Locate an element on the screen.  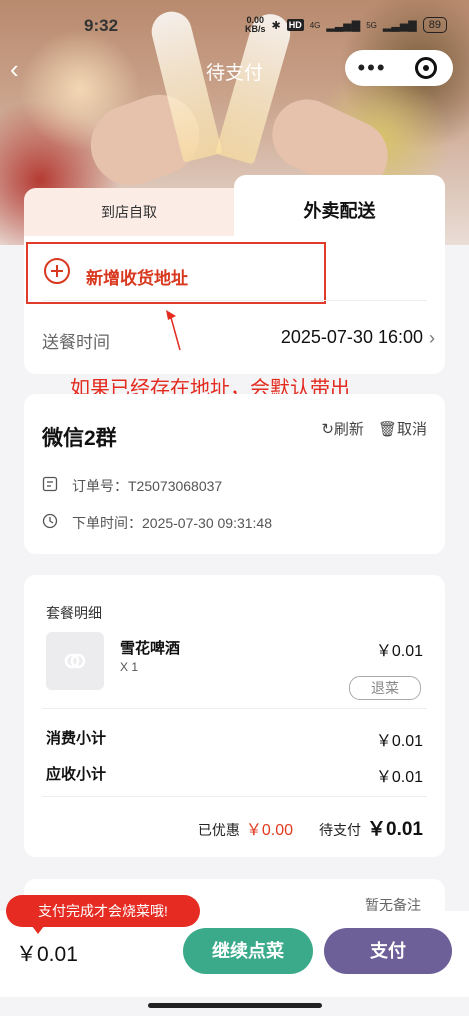
order-number-row: 订单号：T25073068037 is located at coordinates (147, 486).